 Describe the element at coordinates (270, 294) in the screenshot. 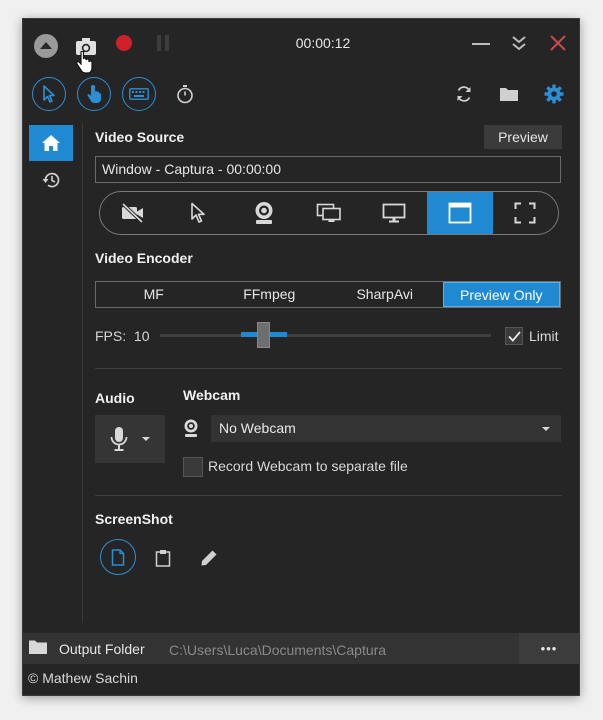

I see `encoder-ffmpeg: FFmpeg` at that location.